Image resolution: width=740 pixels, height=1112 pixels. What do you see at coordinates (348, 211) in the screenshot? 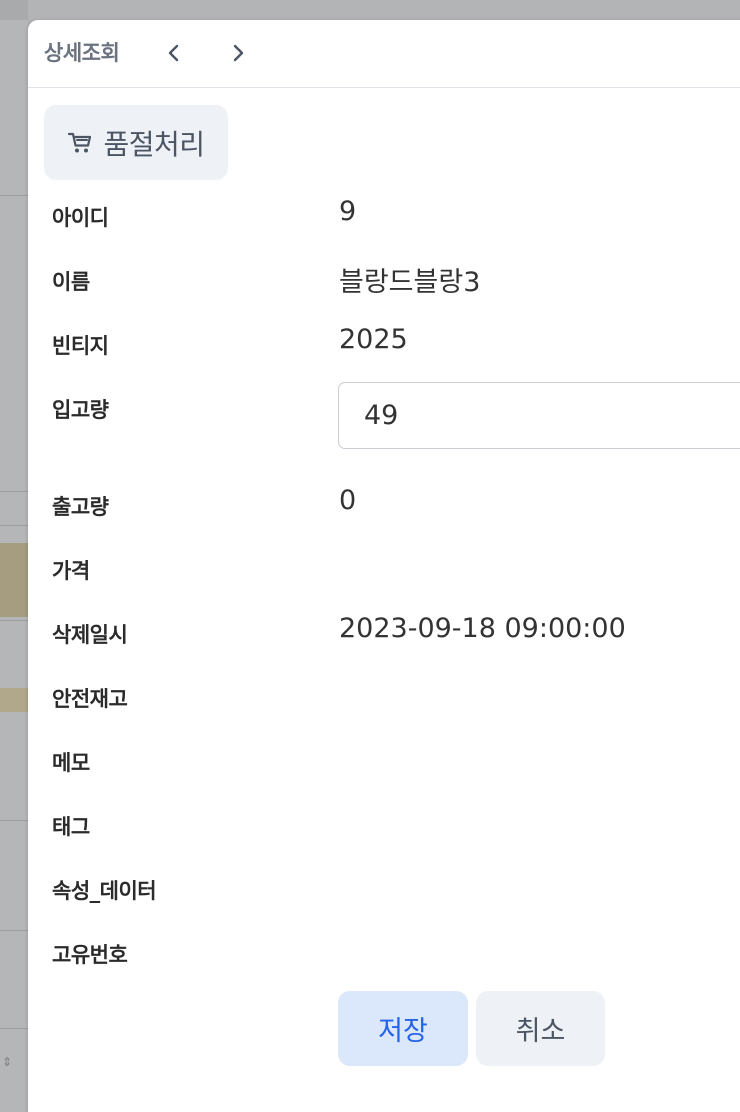
I see `field-value-id: 9` at bounding box center [348, 211].